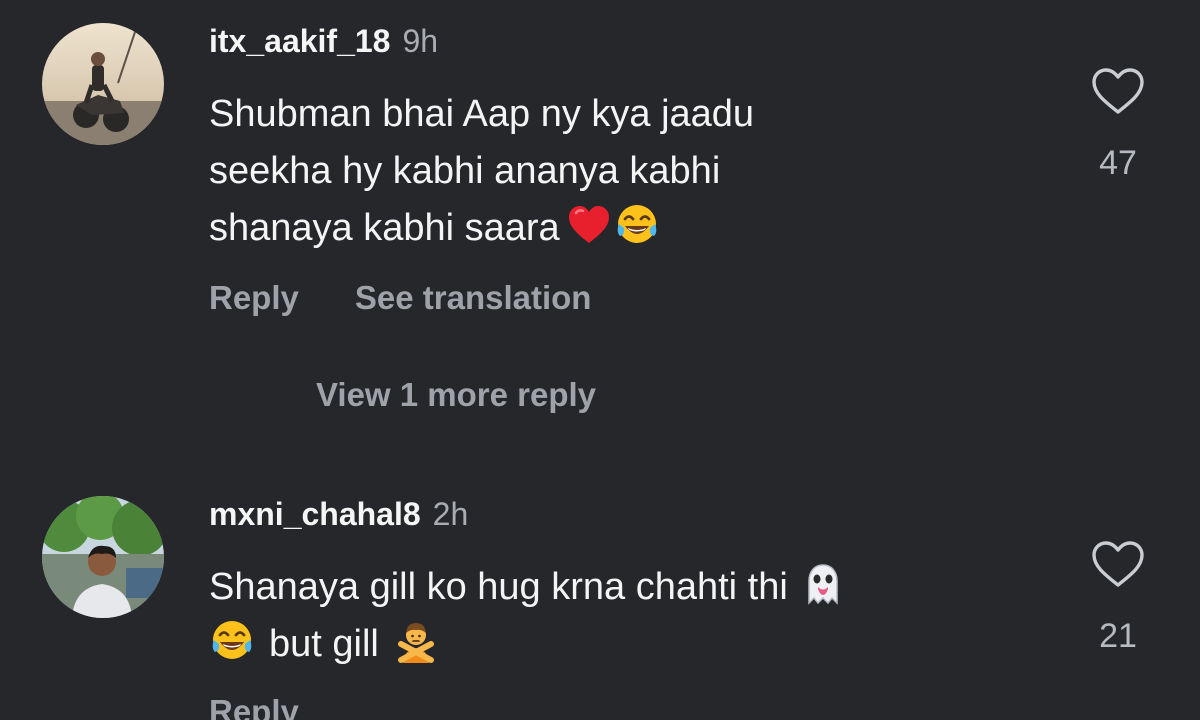  Describe the element at coordinates (589, 225) in the screenshot. I see `red-heart-icon` at that location.